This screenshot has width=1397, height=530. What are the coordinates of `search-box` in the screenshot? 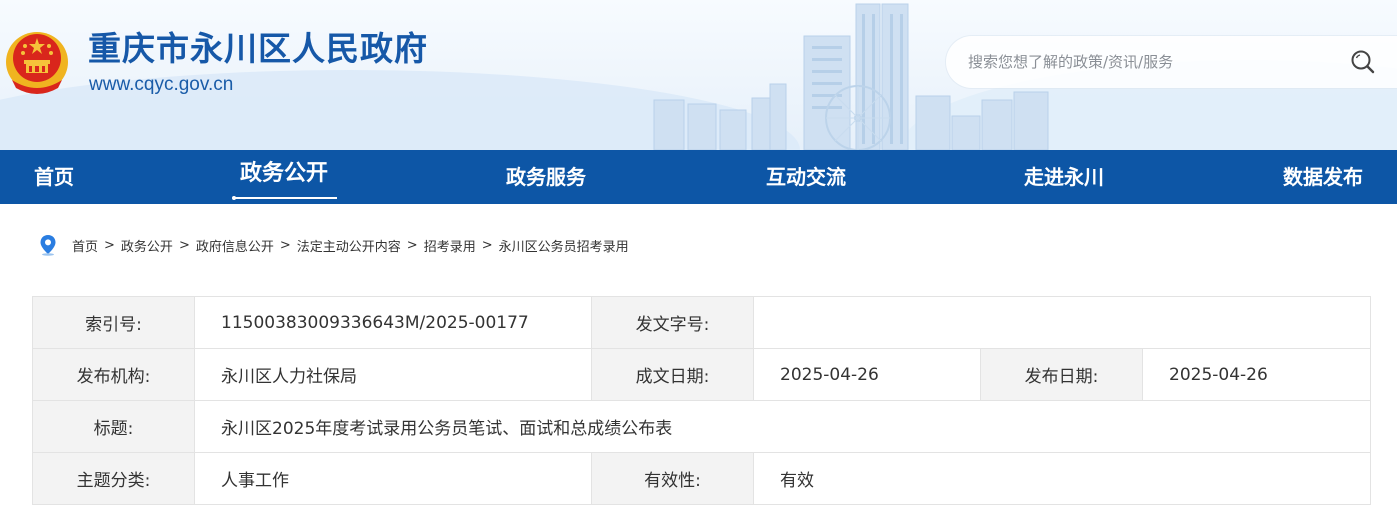 It's located at (1171, 62).